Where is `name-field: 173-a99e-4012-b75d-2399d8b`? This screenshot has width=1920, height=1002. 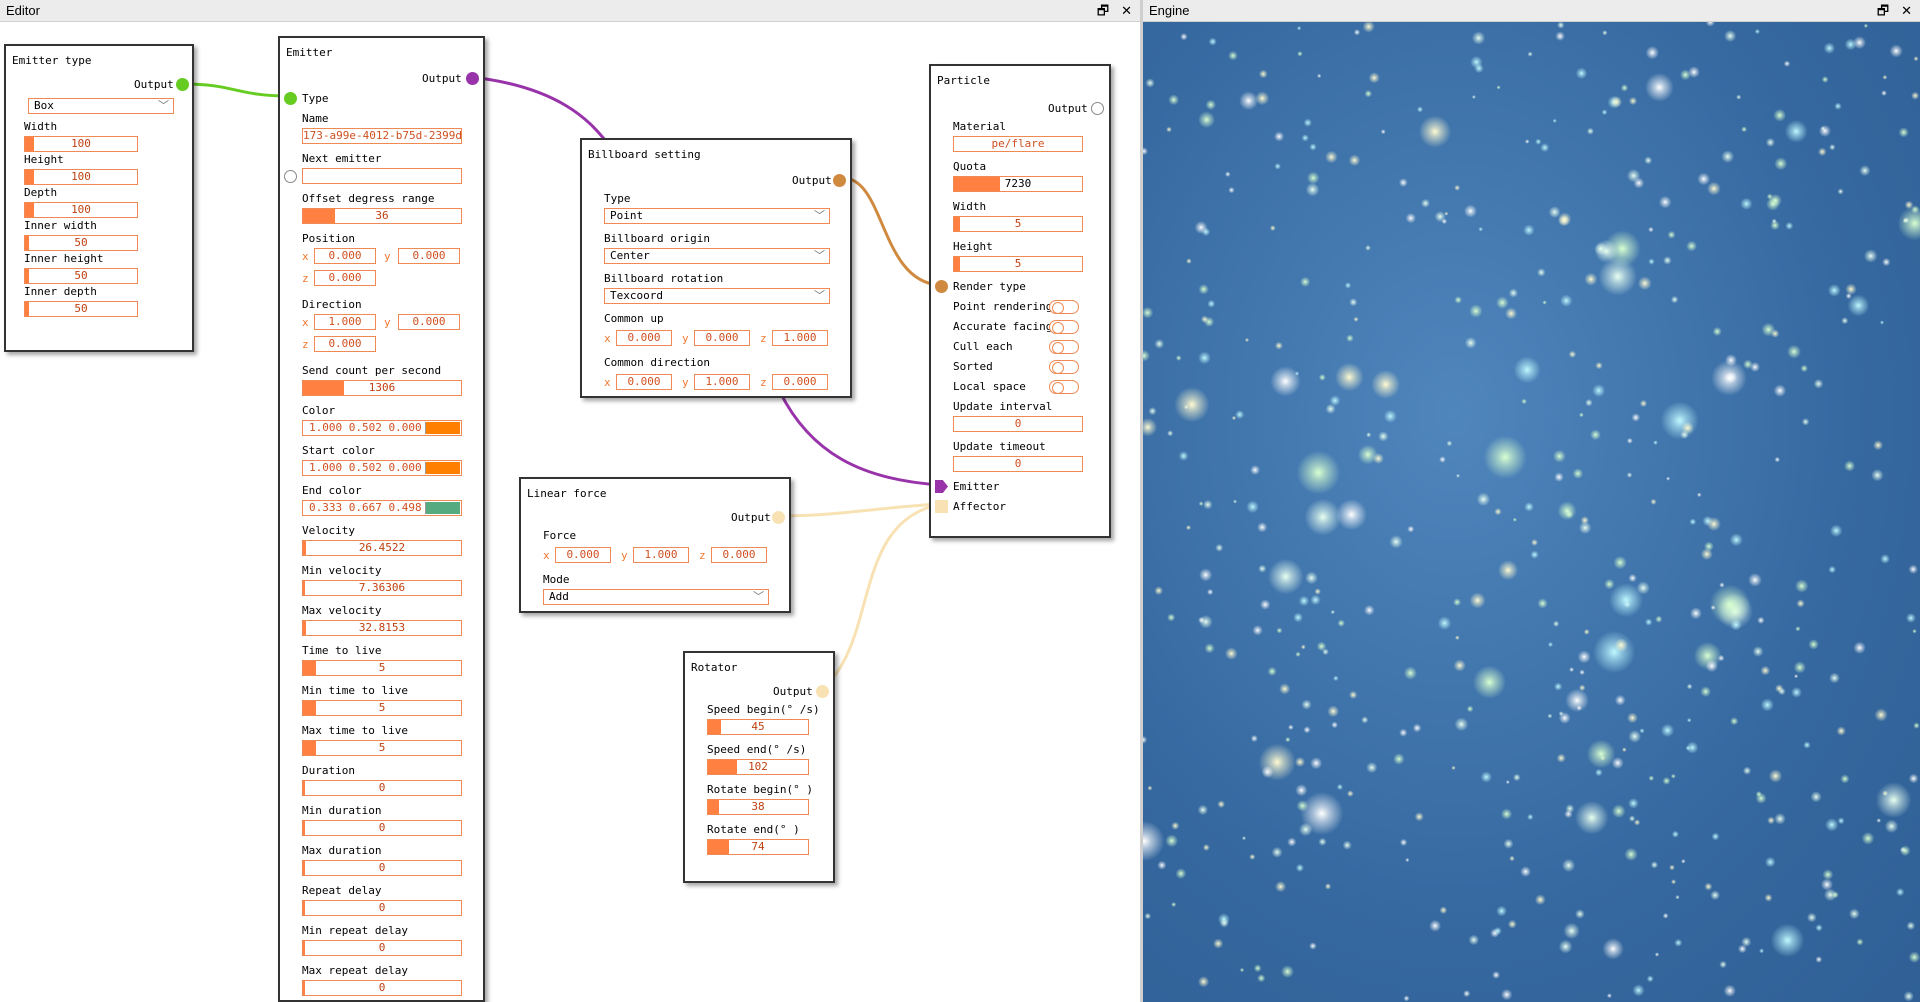
name-field: 173-a99e-4012-b75d-2399d8b is located at coordinates (382, 136).